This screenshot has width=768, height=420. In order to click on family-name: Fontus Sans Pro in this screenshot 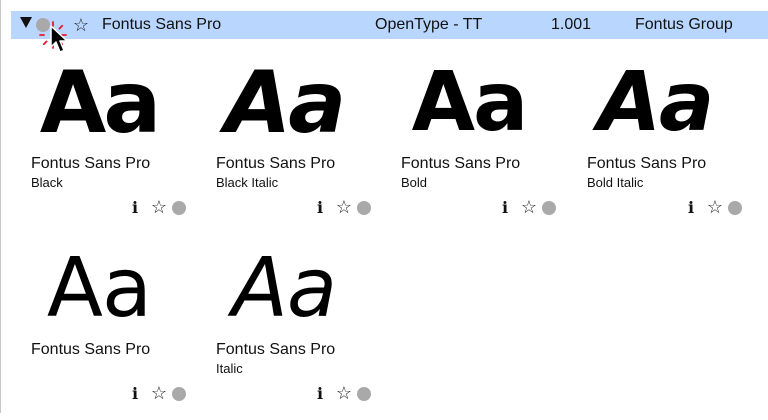, I will do `click(162, 24)`.